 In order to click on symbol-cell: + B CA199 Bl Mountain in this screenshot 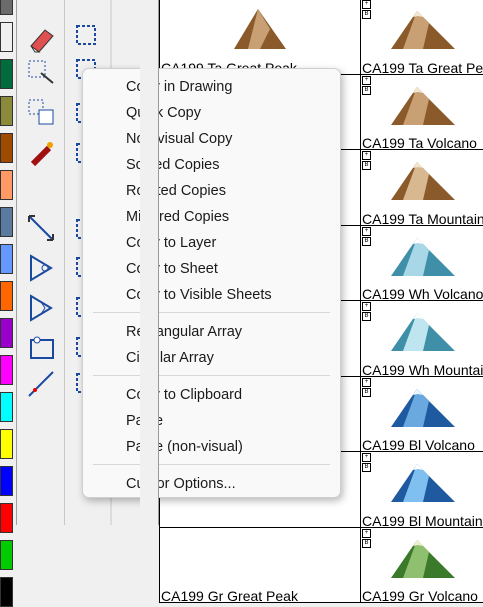, I will do `click(421, 489)`.